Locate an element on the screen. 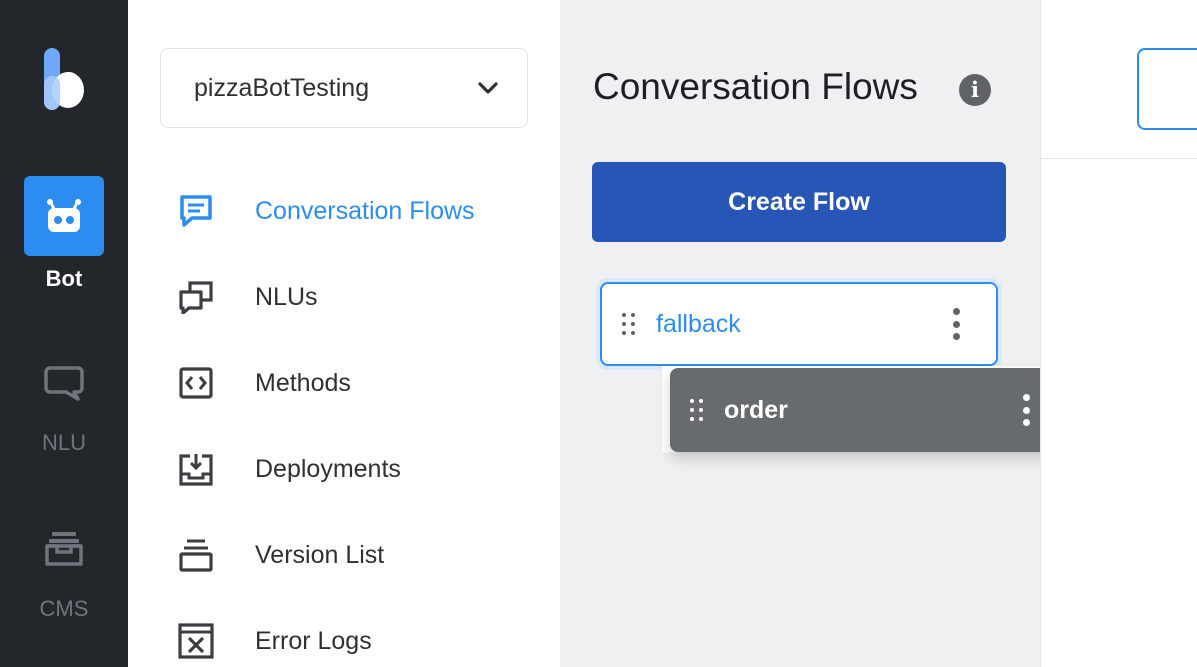 The height and width of the screenshot is (667, 1197). flow-card-order-dragging: order is located at coordinates (869, 410).